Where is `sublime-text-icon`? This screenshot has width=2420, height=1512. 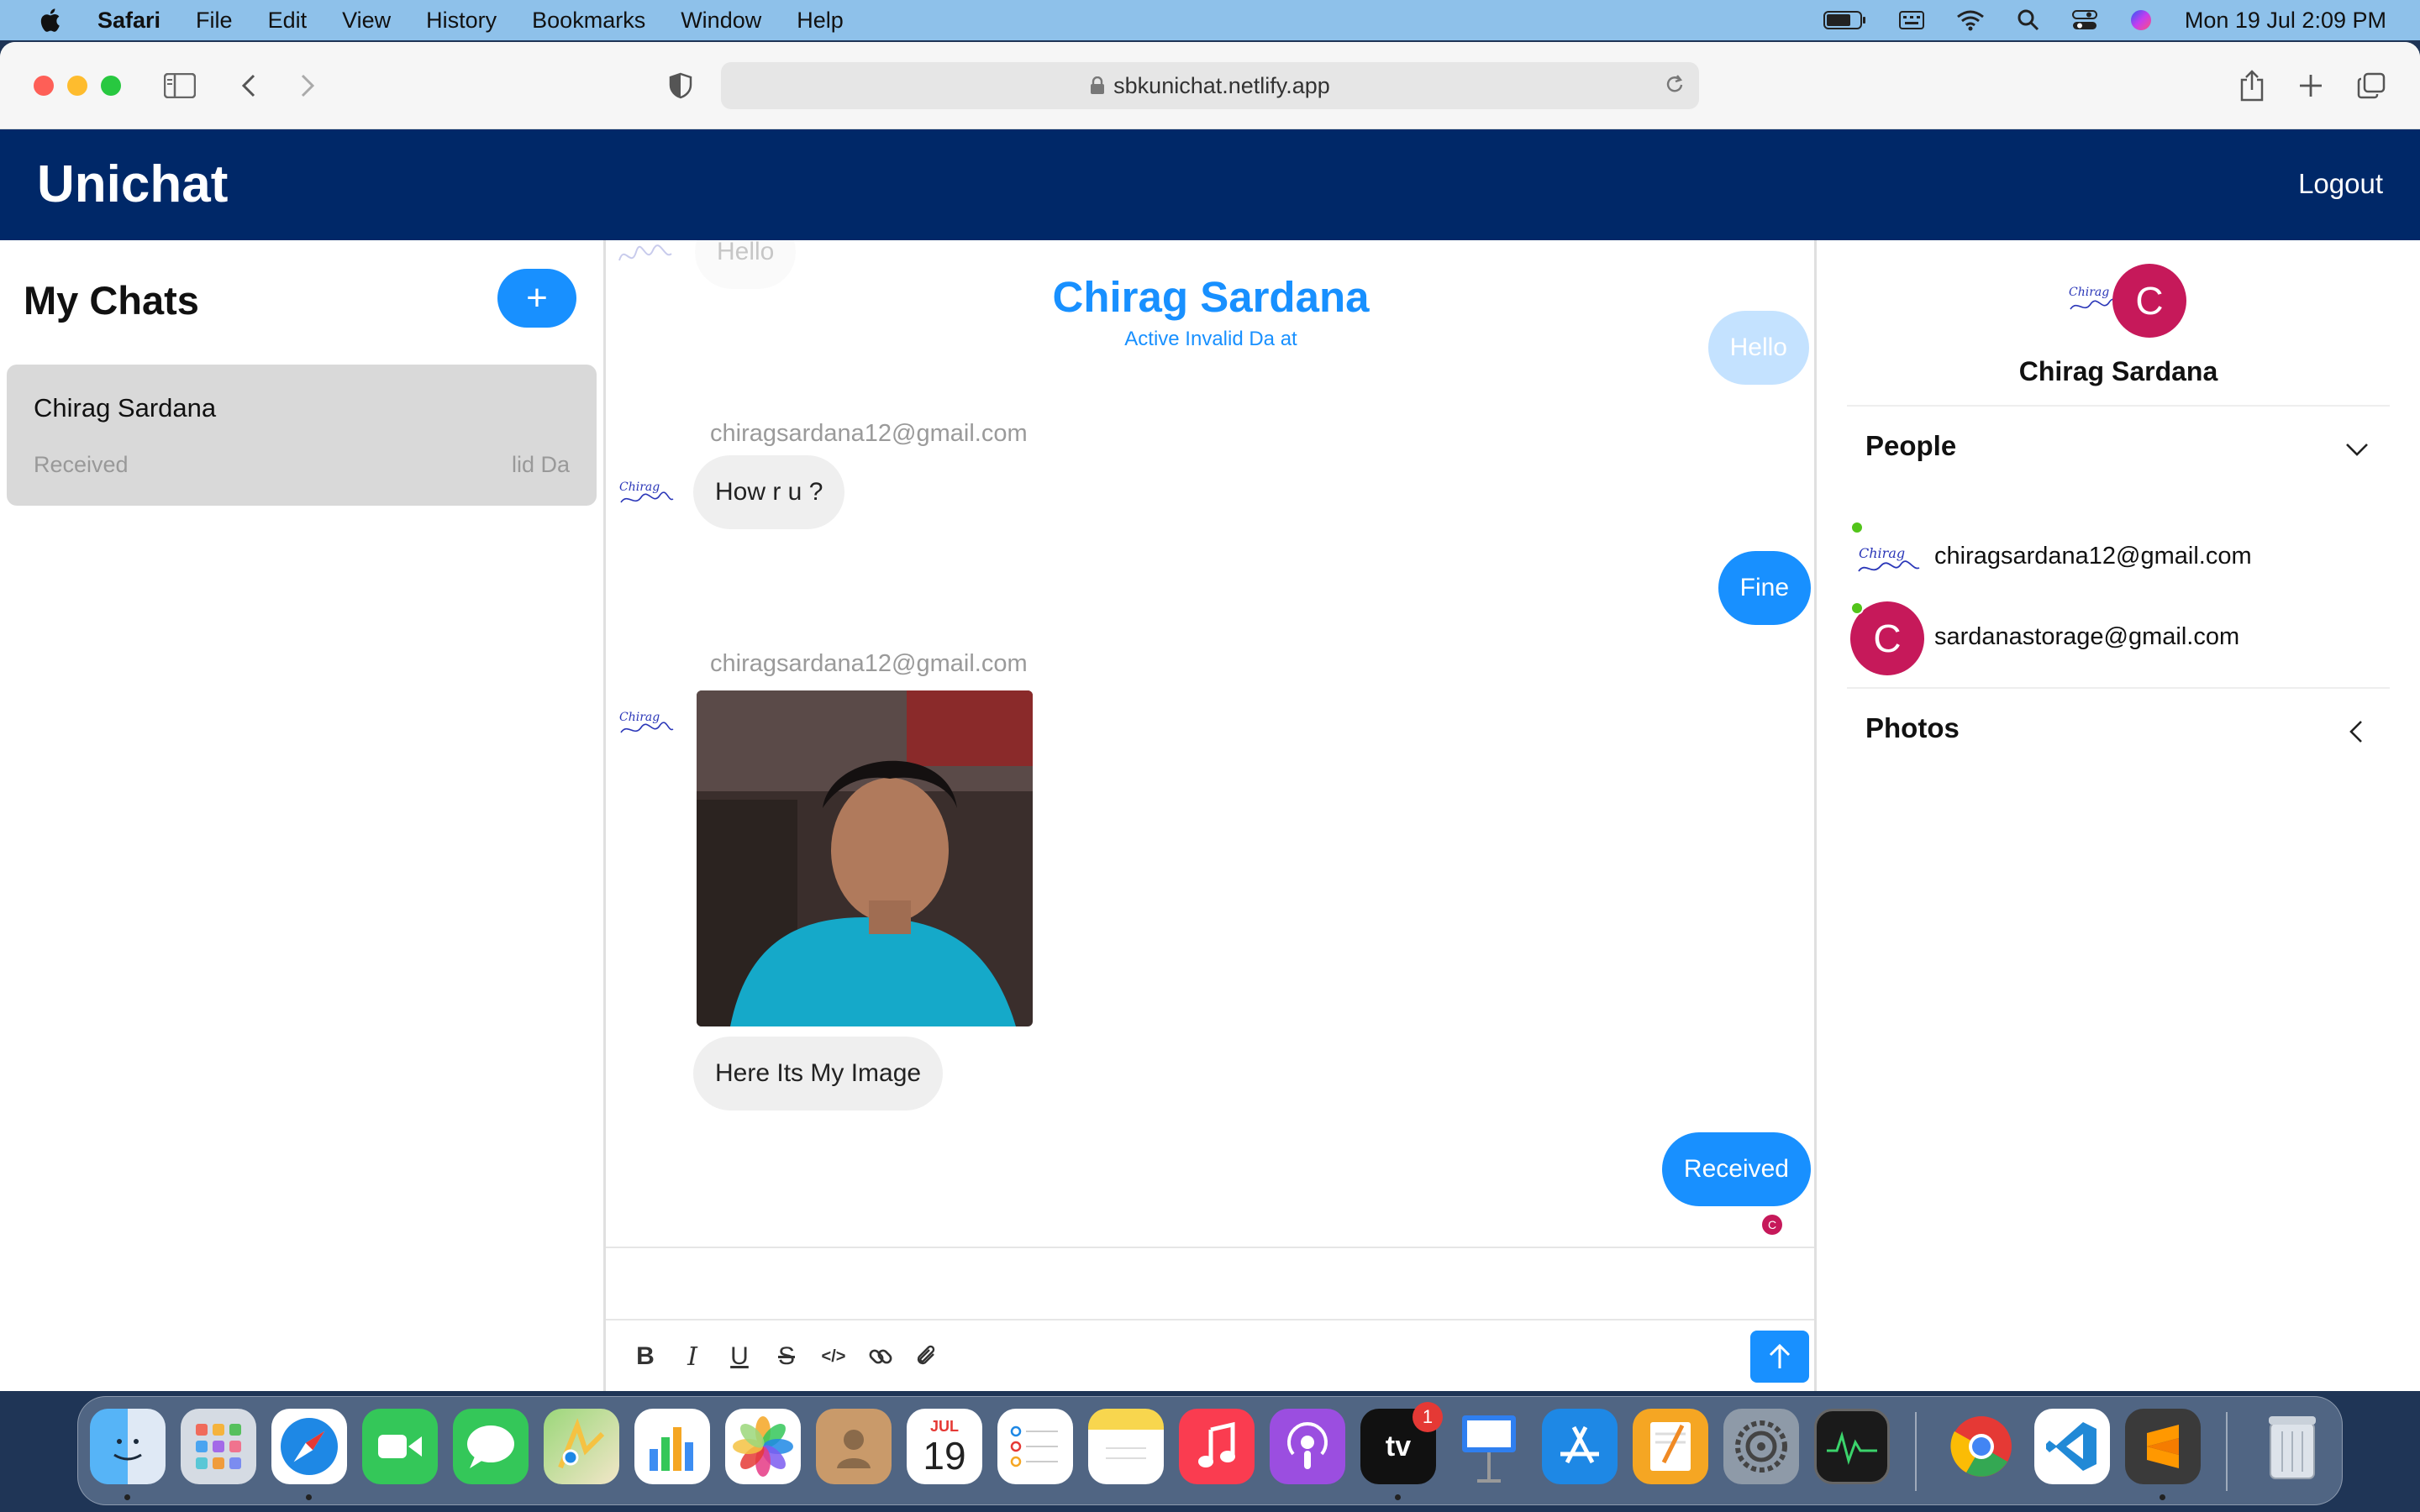
sublime-text-icon is located at coordinates (2163, 1446).